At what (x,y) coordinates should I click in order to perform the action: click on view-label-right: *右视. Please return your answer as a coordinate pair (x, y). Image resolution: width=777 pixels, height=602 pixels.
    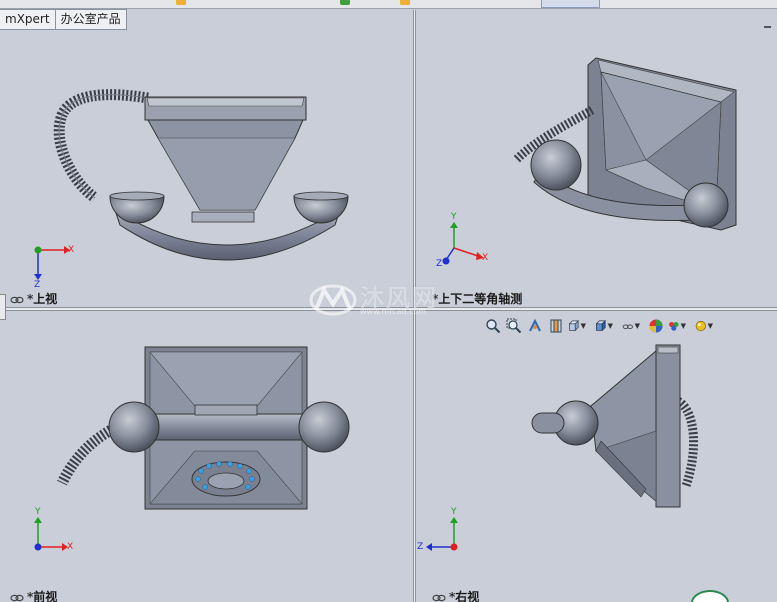
    Looking at the image, I should click on (455, 595).